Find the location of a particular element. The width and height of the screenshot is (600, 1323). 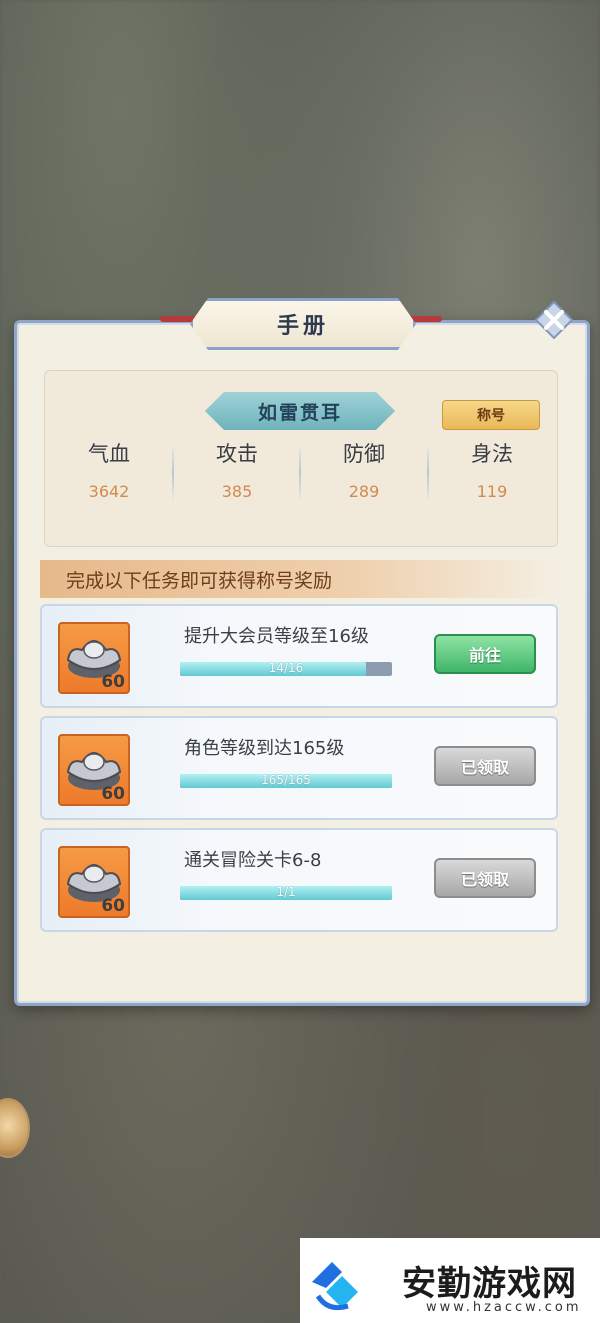

progress-text: 1/1 is located at coordinates (286, 892).